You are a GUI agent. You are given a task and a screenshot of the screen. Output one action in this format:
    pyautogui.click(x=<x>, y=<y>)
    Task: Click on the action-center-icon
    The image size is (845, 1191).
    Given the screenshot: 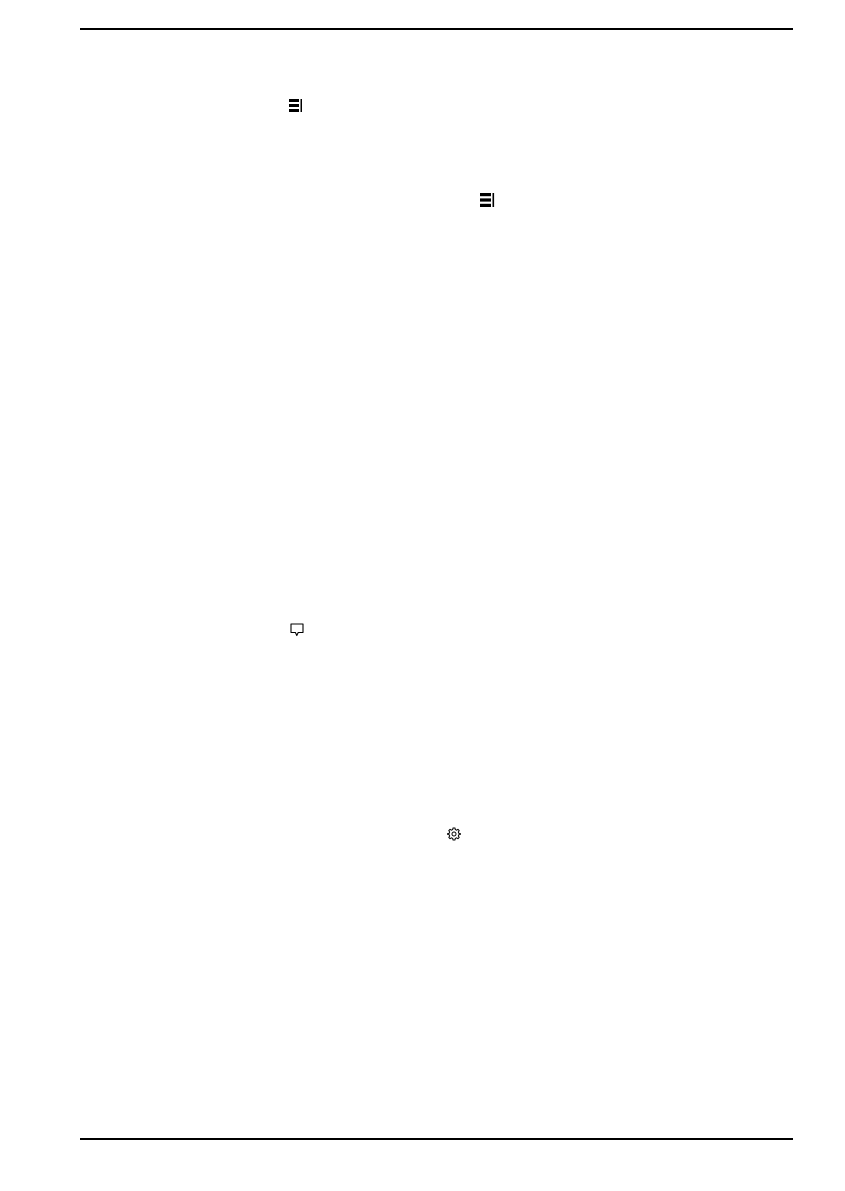 What is the action you would take?
    pyautogui.click(x=297, y=630)
    